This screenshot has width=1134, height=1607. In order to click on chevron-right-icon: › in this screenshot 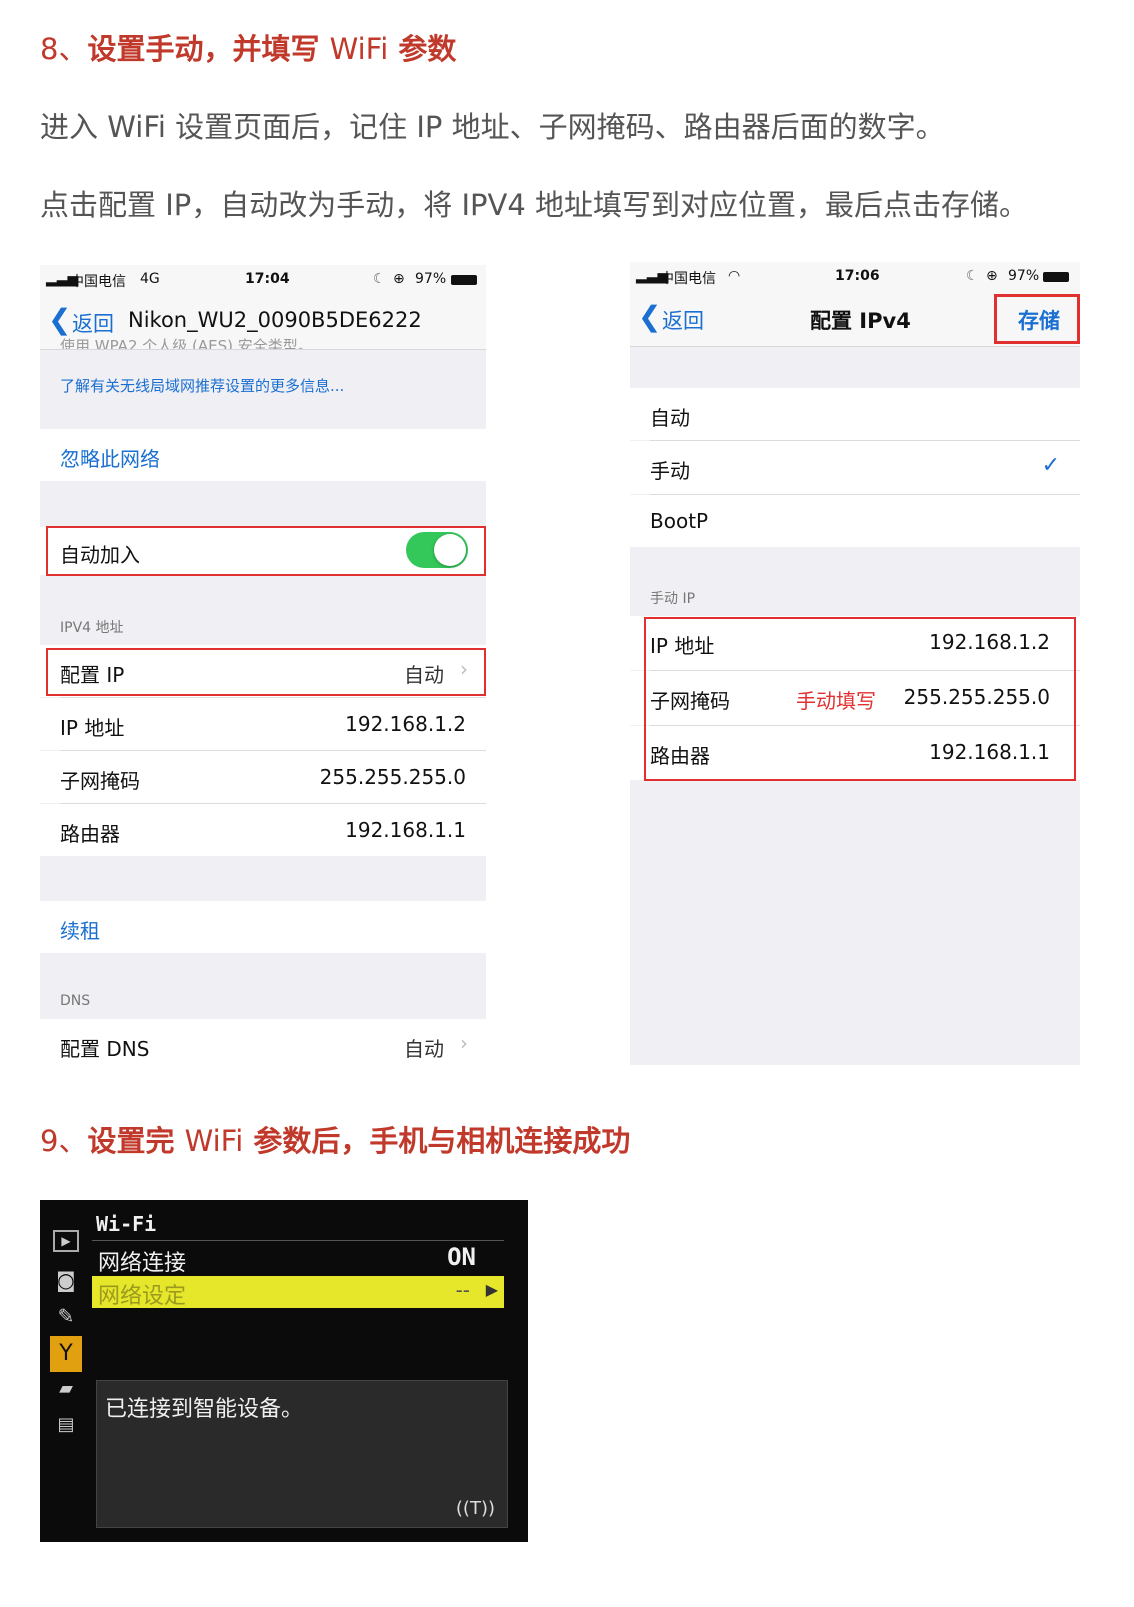, I will do `click(464, 1043)`.